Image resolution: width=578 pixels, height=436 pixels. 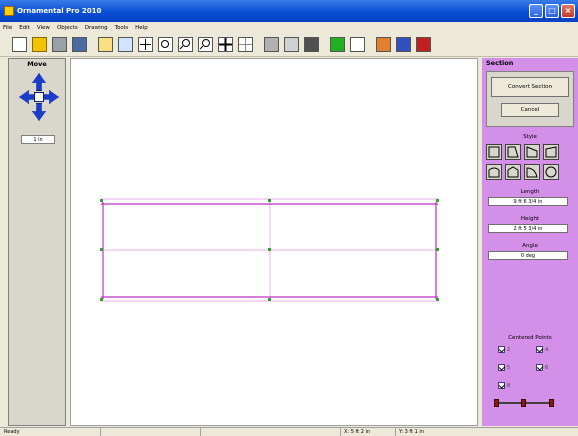 I want to click on shape-outline-button, so click(x=291, y=44).